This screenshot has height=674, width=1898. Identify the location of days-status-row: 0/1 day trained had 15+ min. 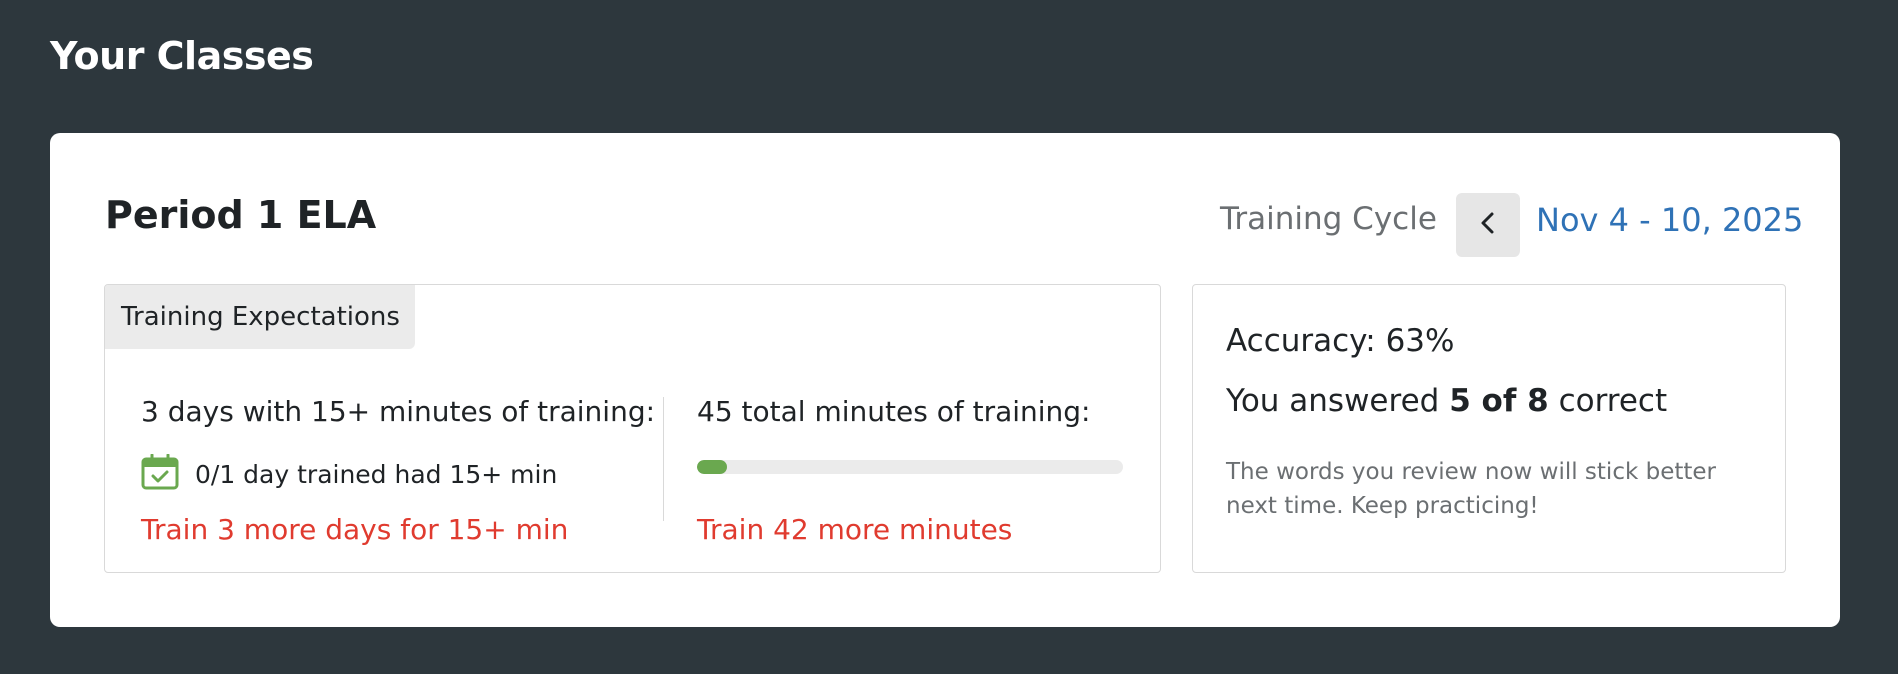
(349, 473).